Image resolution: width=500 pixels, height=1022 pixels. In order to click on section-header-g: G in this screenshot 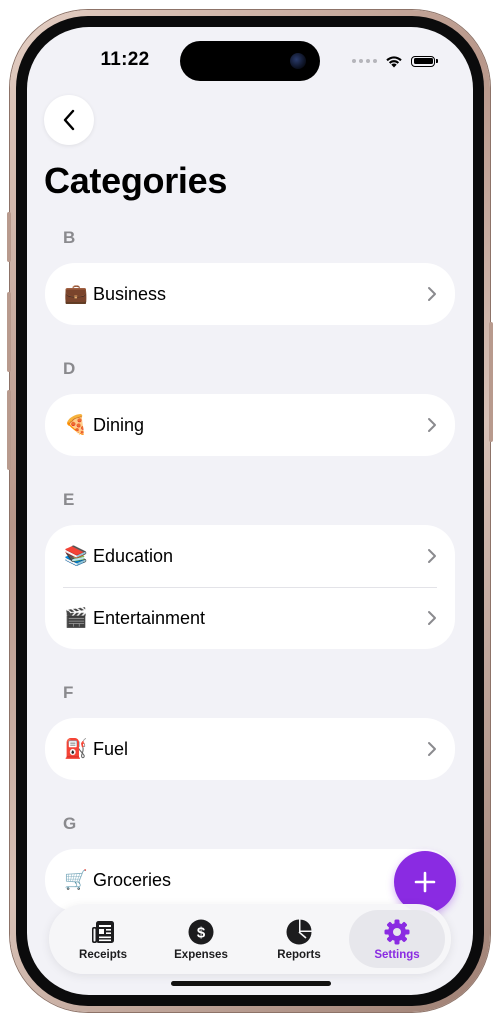, I will do `click(70, 823)`.